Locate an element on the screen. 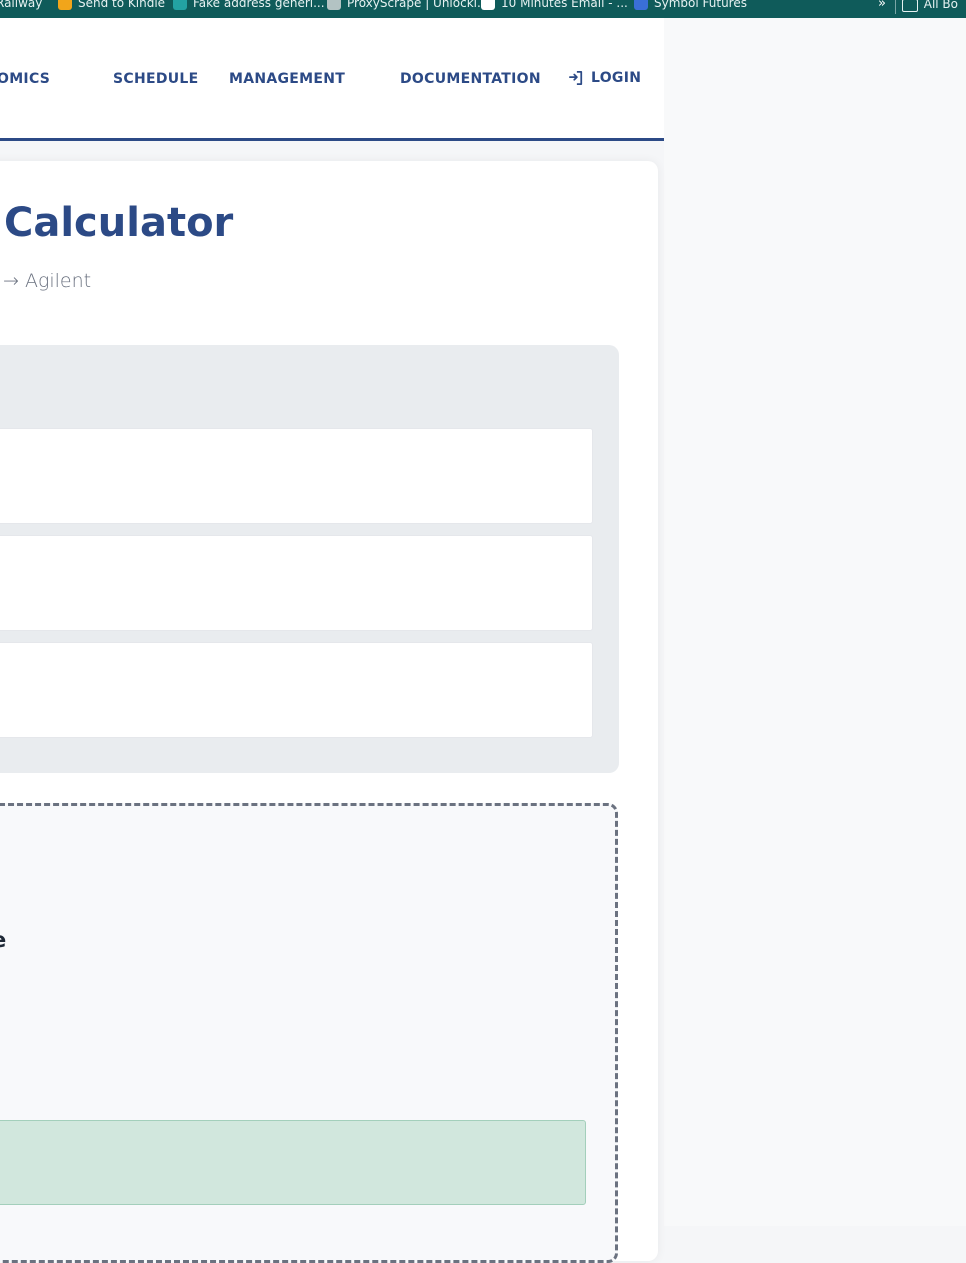 The image size is (966, 1263). futures-icon is located at coordinates (641, 5).